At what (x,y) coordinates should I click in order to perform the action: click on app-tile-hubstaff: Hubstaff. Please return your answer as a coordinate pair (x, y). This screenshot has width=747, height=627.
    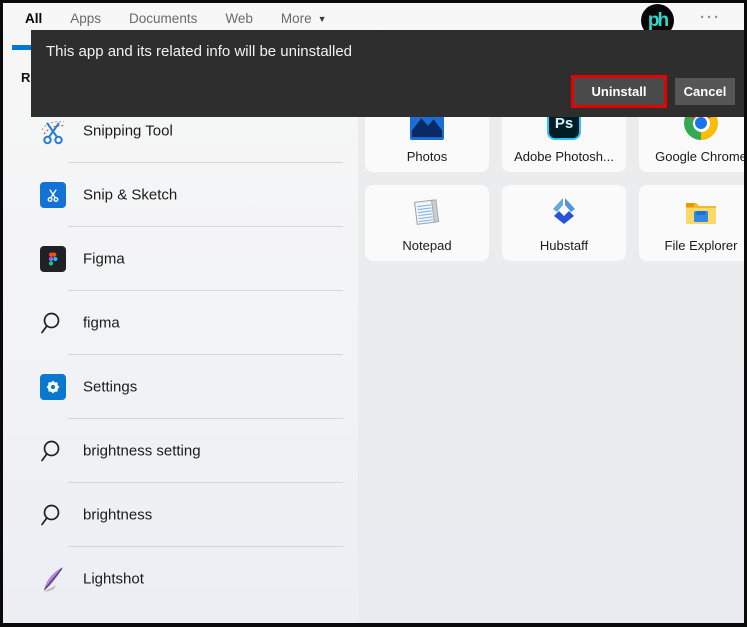
    Looking at the image, I should click on (564, 223).